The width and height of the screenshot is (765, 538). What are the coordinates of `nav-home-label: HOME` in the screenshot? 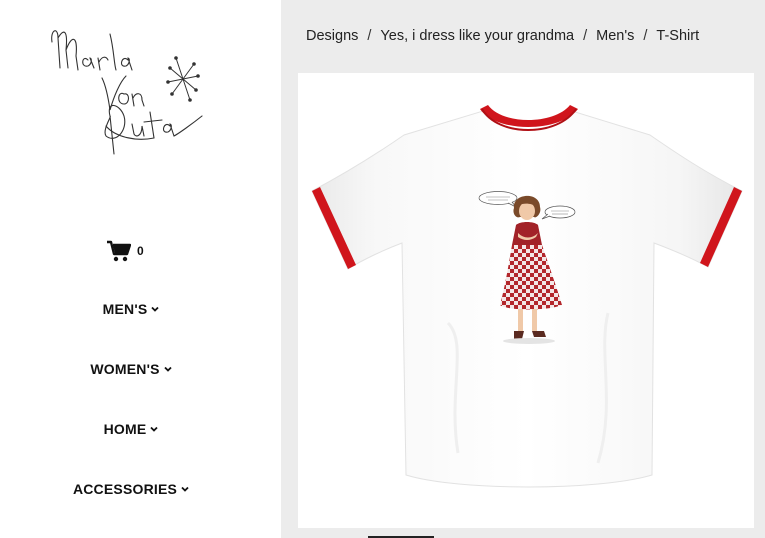 It's located at (125, 429).